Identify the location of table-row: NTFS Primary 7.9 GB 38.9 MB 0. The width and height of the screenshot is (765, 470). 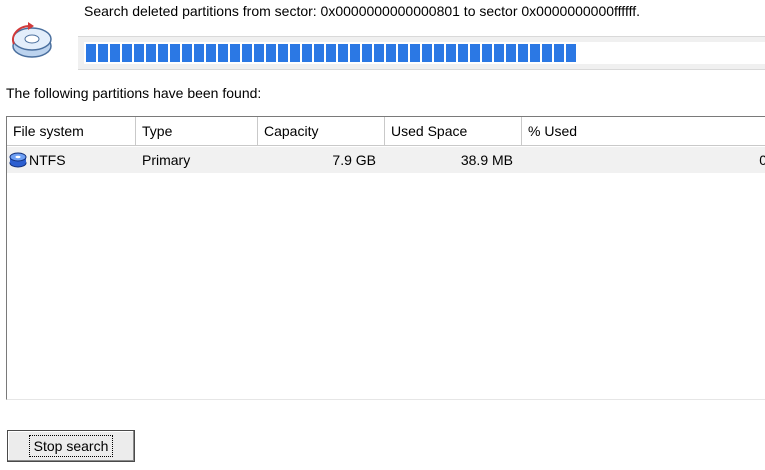
(386, 160).